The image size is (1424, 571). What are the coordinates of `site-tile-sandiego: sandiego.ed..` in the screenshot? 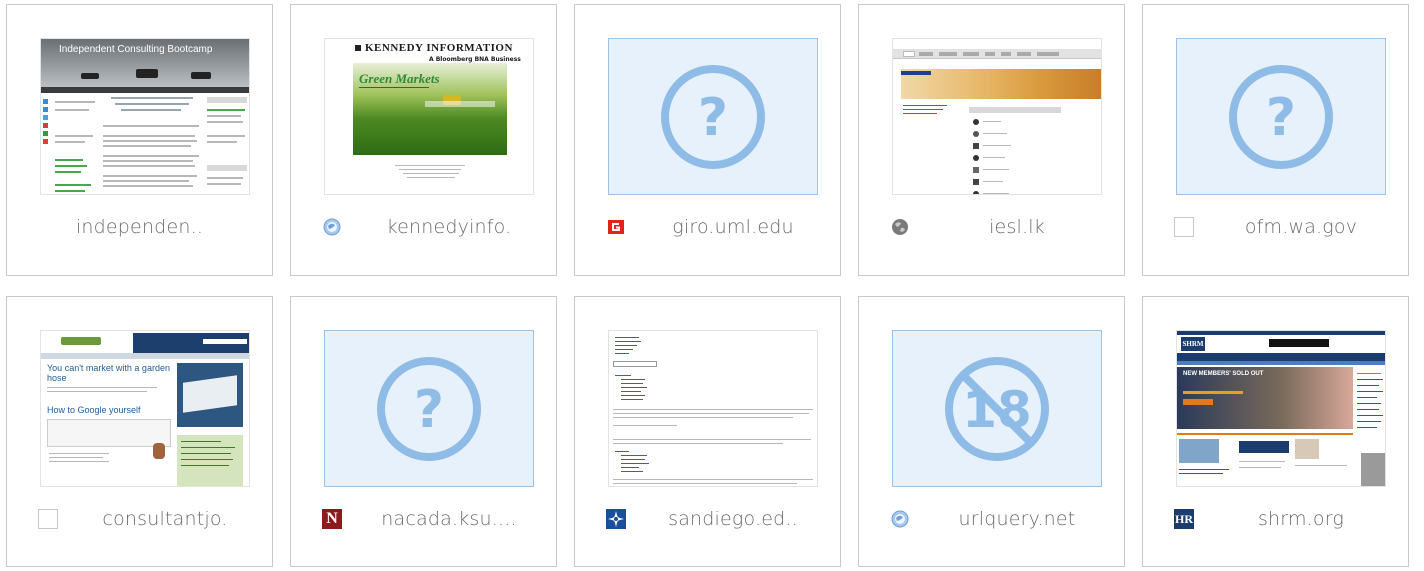 It's located at (707, 431).